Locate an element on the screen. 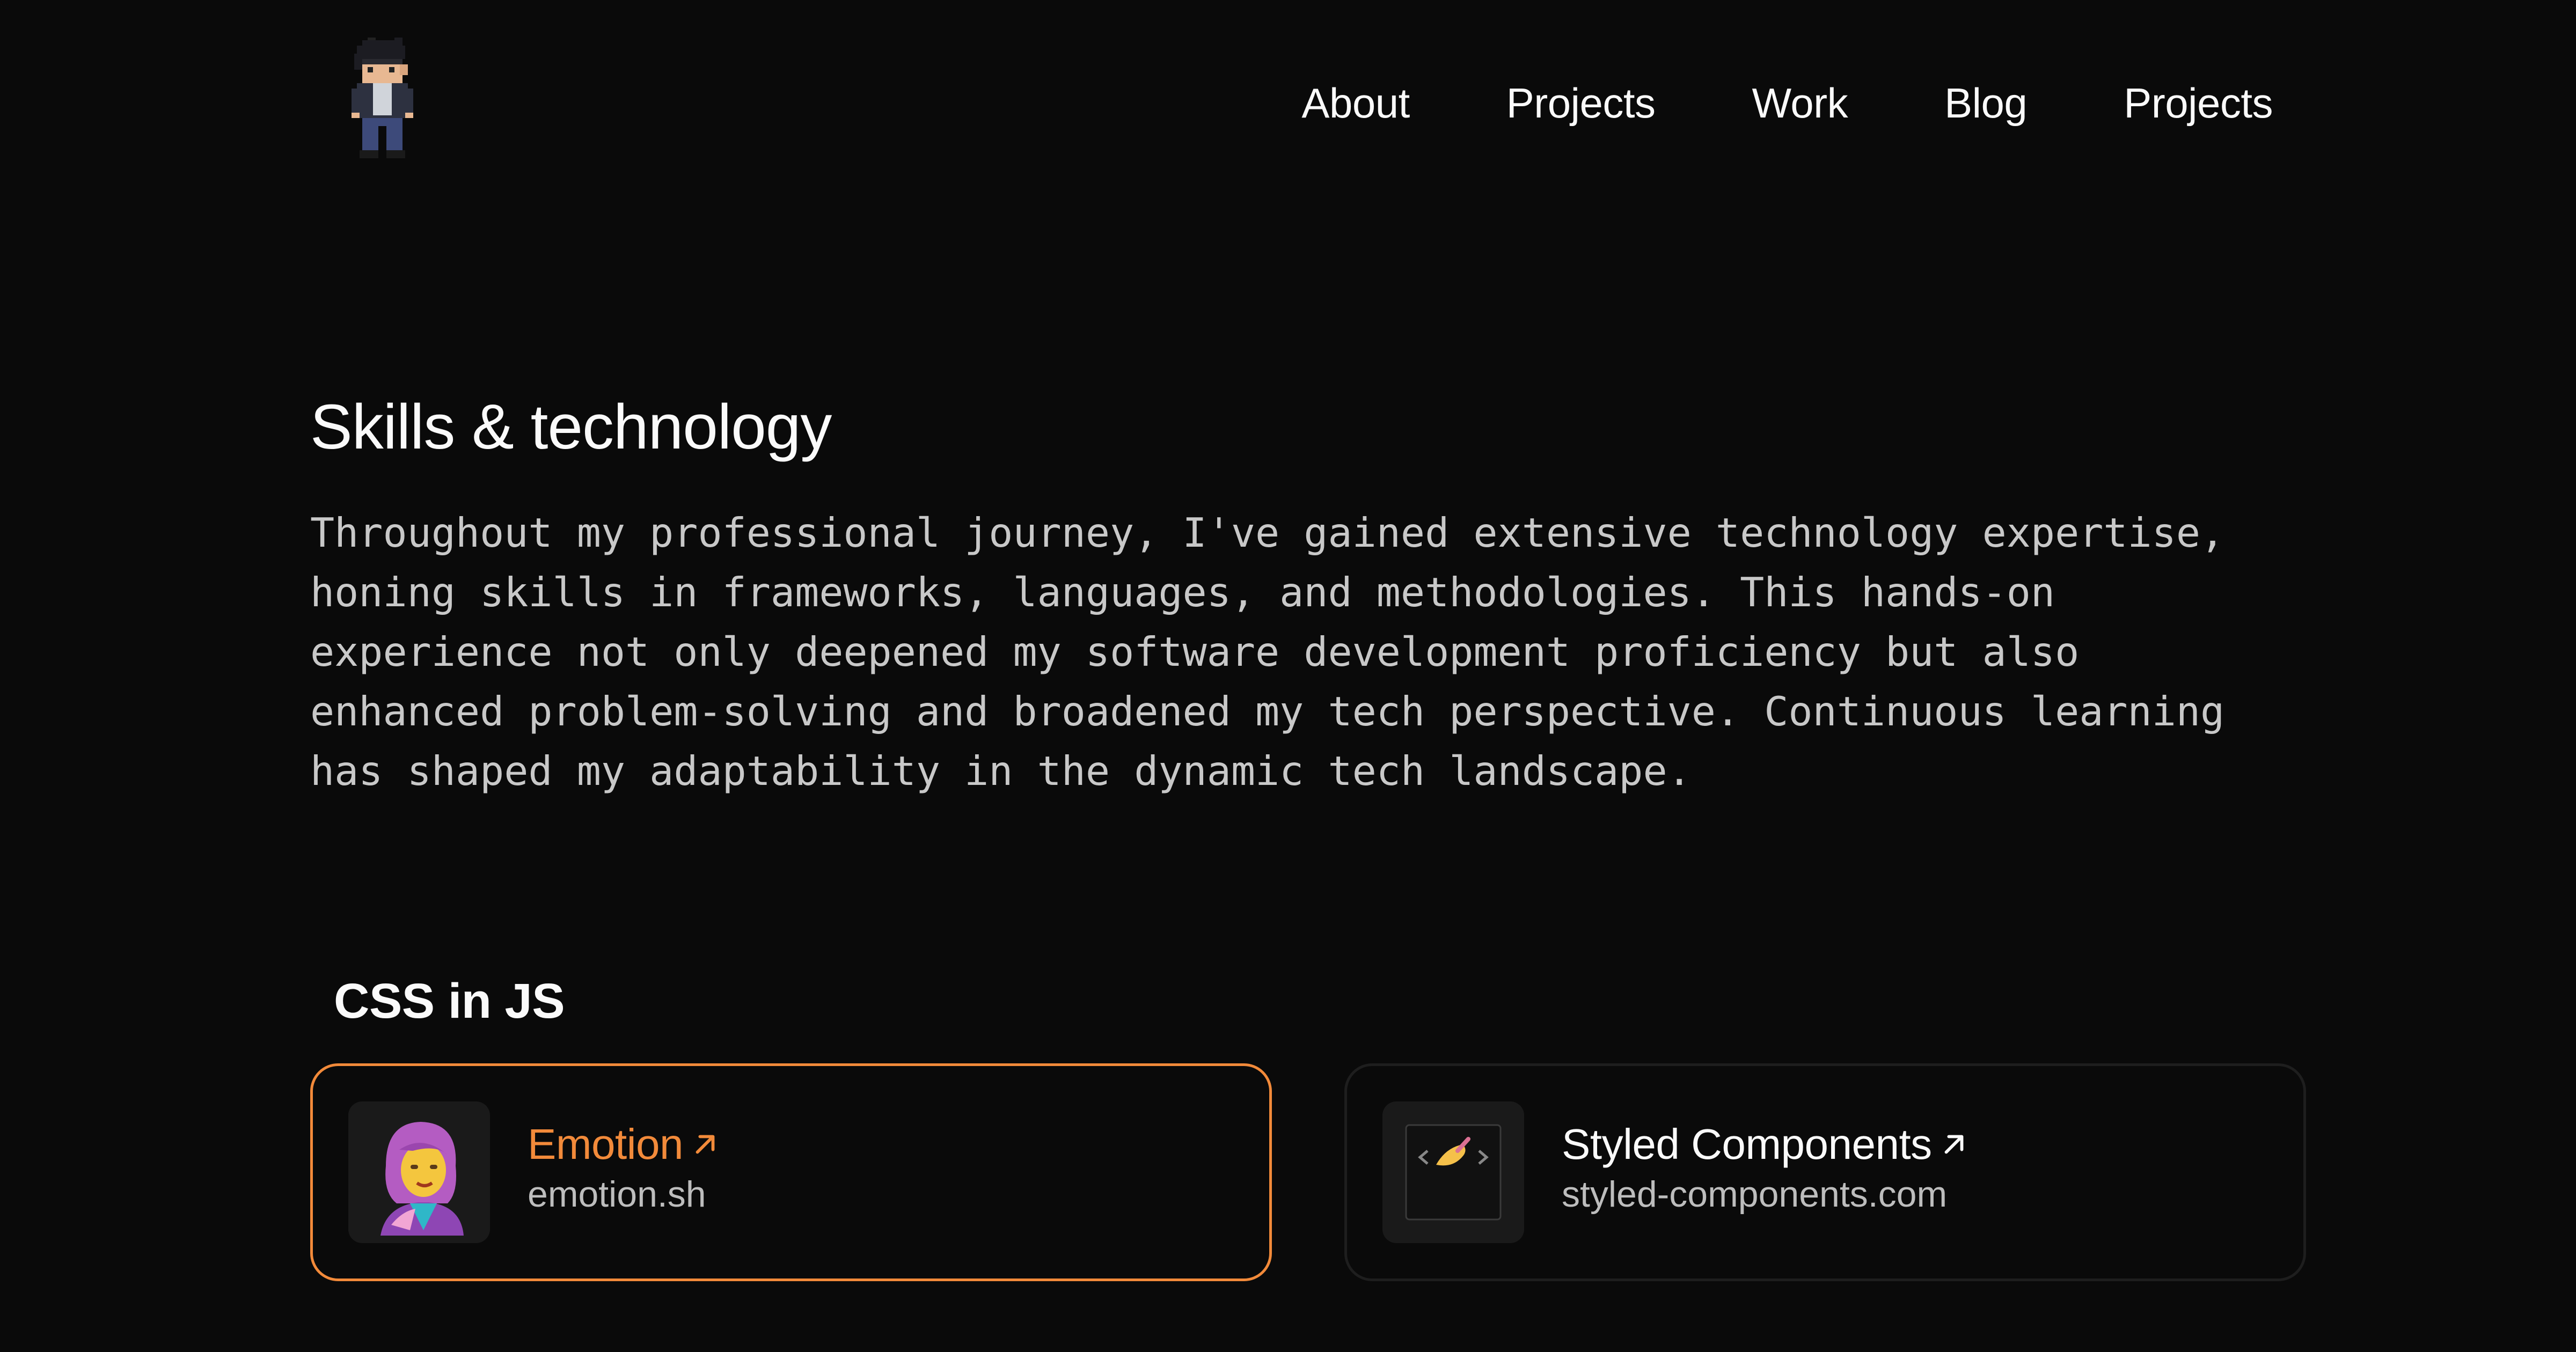 This screenshot has height=1352, width=2576. nav-projects-2: Projects is located at coordinates (2198, 103).